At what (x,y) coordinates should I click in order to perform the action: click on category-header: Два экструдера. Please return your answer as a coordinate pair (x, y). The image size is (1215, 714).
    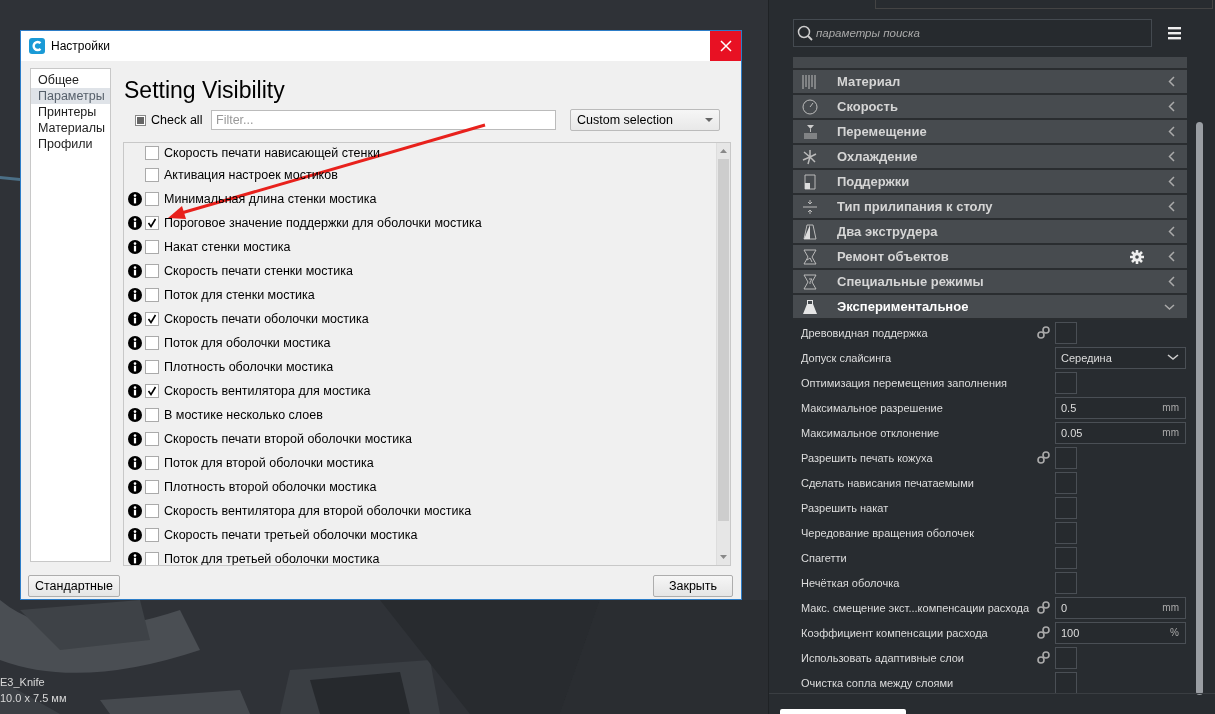
    Looking at the image, I should click on (990, 232).